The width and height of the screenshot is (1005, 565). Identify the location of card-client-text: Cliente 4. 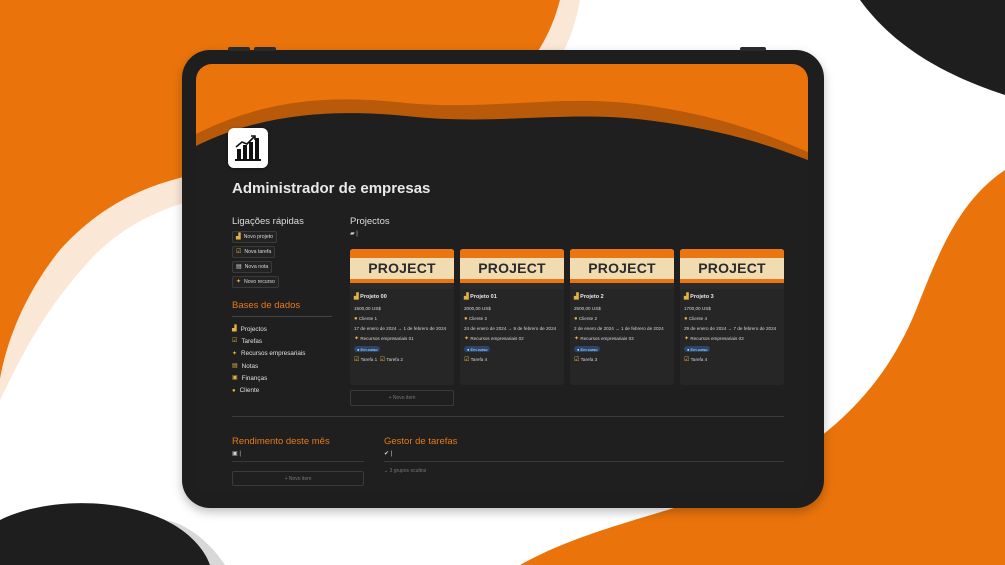
(698, 318).